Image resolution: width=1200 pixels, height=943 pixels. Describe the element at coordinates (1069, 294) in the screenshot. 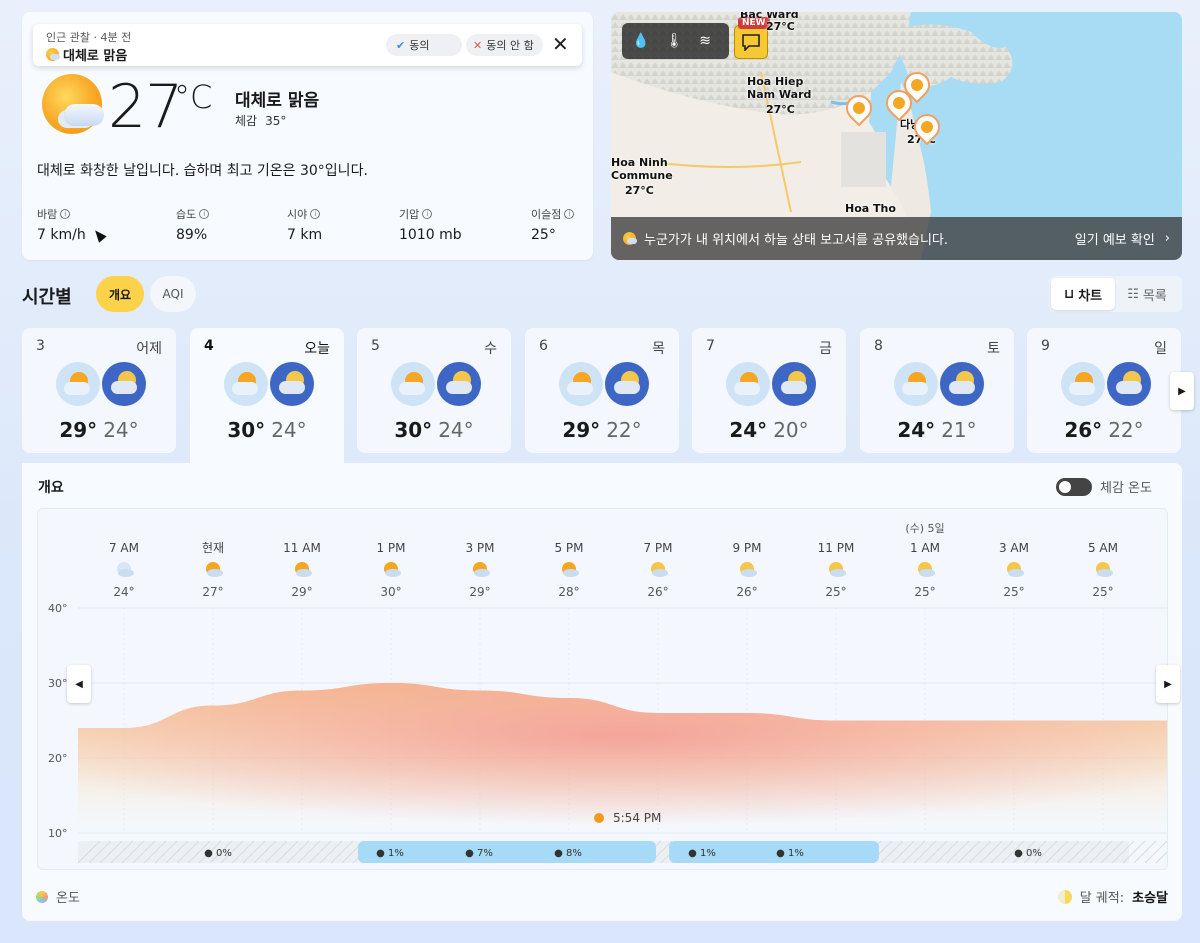

I see `chart-icon: ⊔` at that location.